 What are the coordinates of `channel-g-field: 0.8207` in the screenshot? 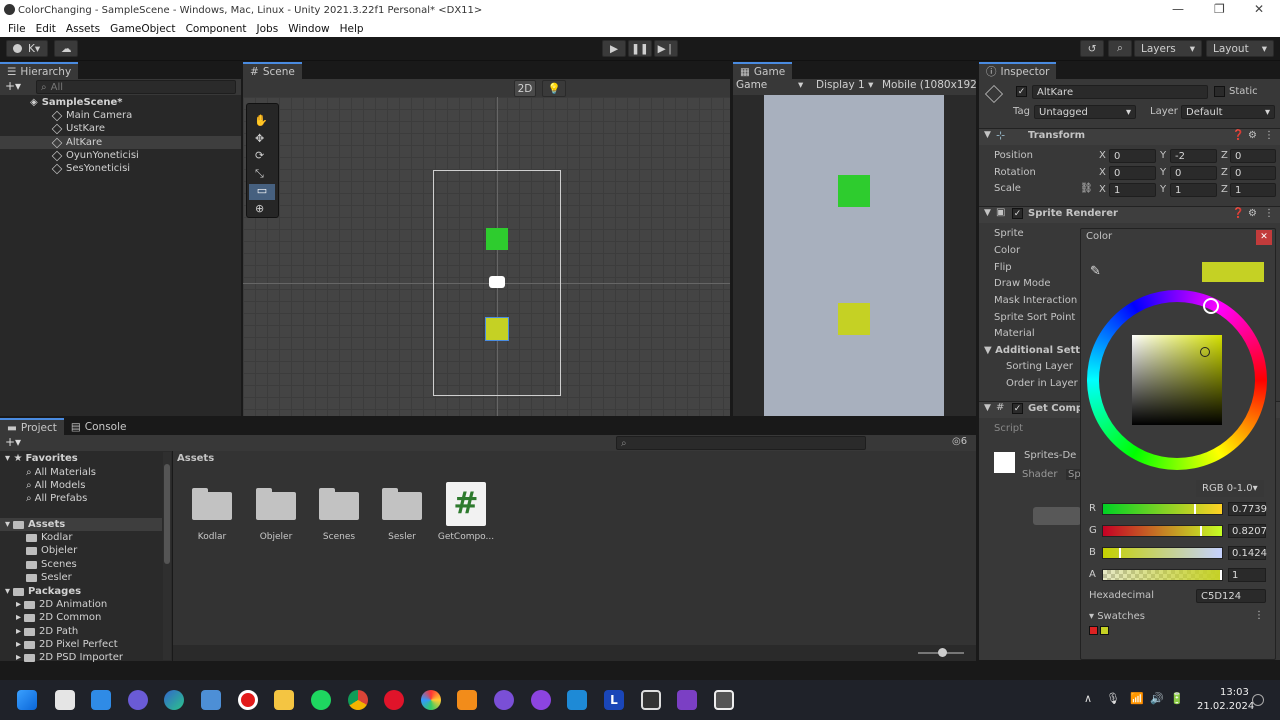 It's located at (1247, 531).